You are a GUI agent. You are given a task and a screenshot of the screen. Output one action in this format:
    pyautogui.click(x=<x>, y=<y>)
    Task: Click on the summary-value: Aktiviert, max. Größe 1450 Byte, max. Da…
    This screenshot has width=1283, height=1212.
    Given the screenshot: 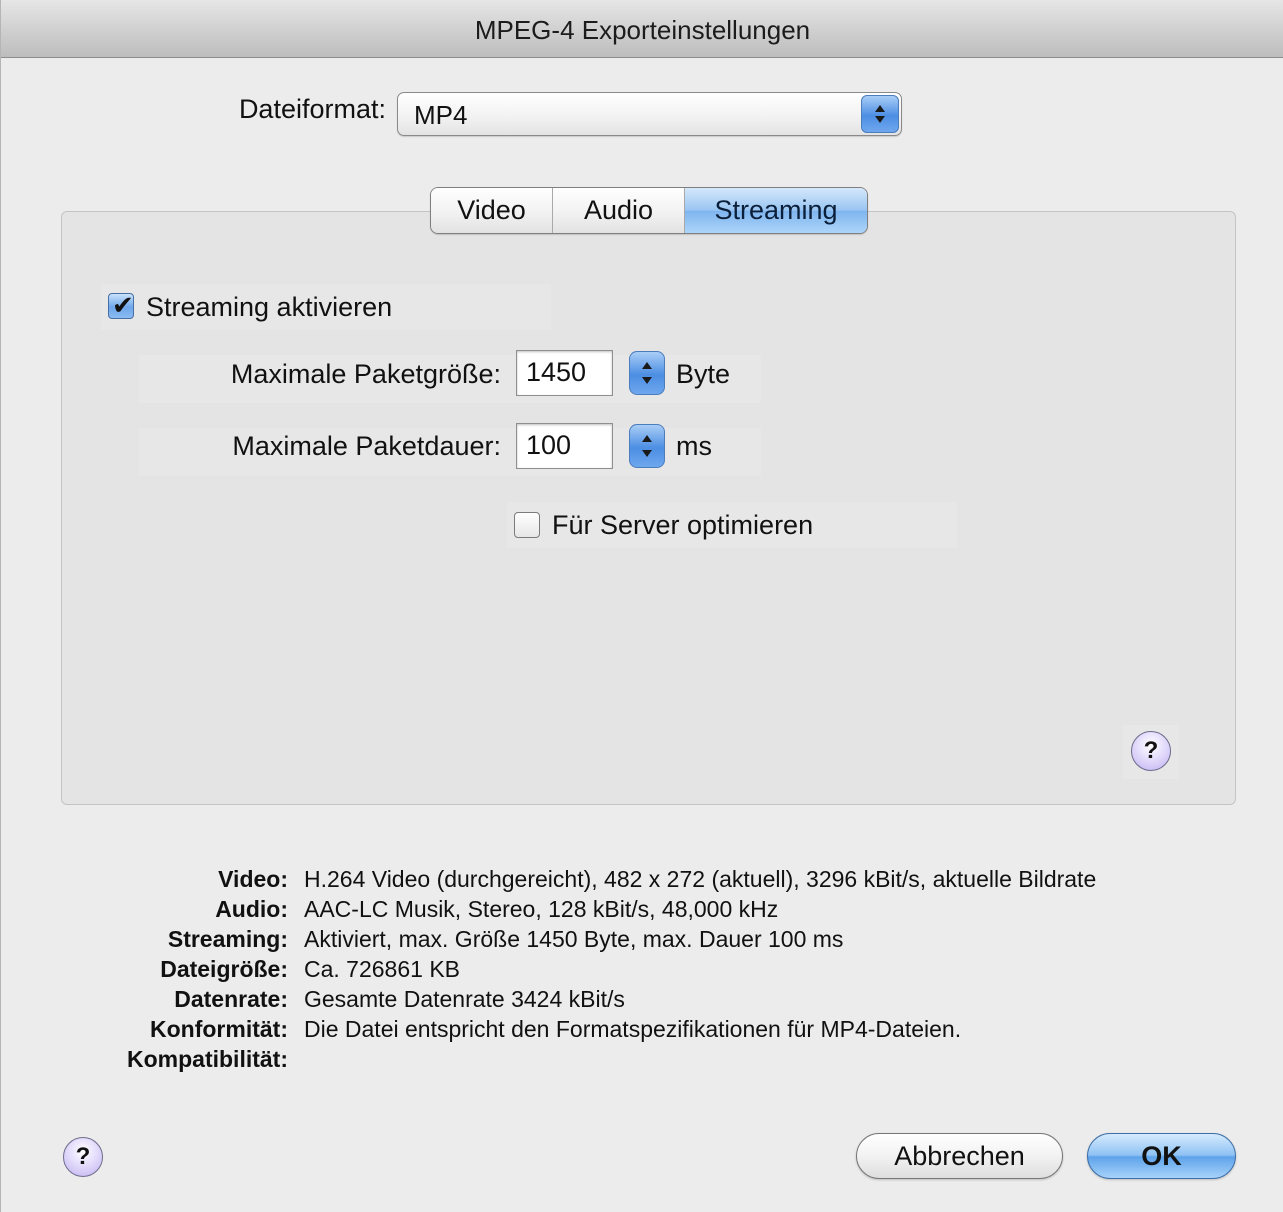 What is the action you would take?
    pyautogui.click(x=574, y=939)
    